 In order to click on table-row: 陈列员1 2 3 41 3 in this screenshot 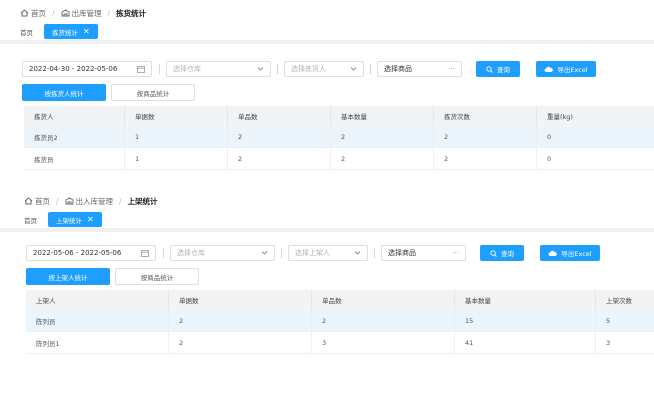, I will do `click(340, 343)`.